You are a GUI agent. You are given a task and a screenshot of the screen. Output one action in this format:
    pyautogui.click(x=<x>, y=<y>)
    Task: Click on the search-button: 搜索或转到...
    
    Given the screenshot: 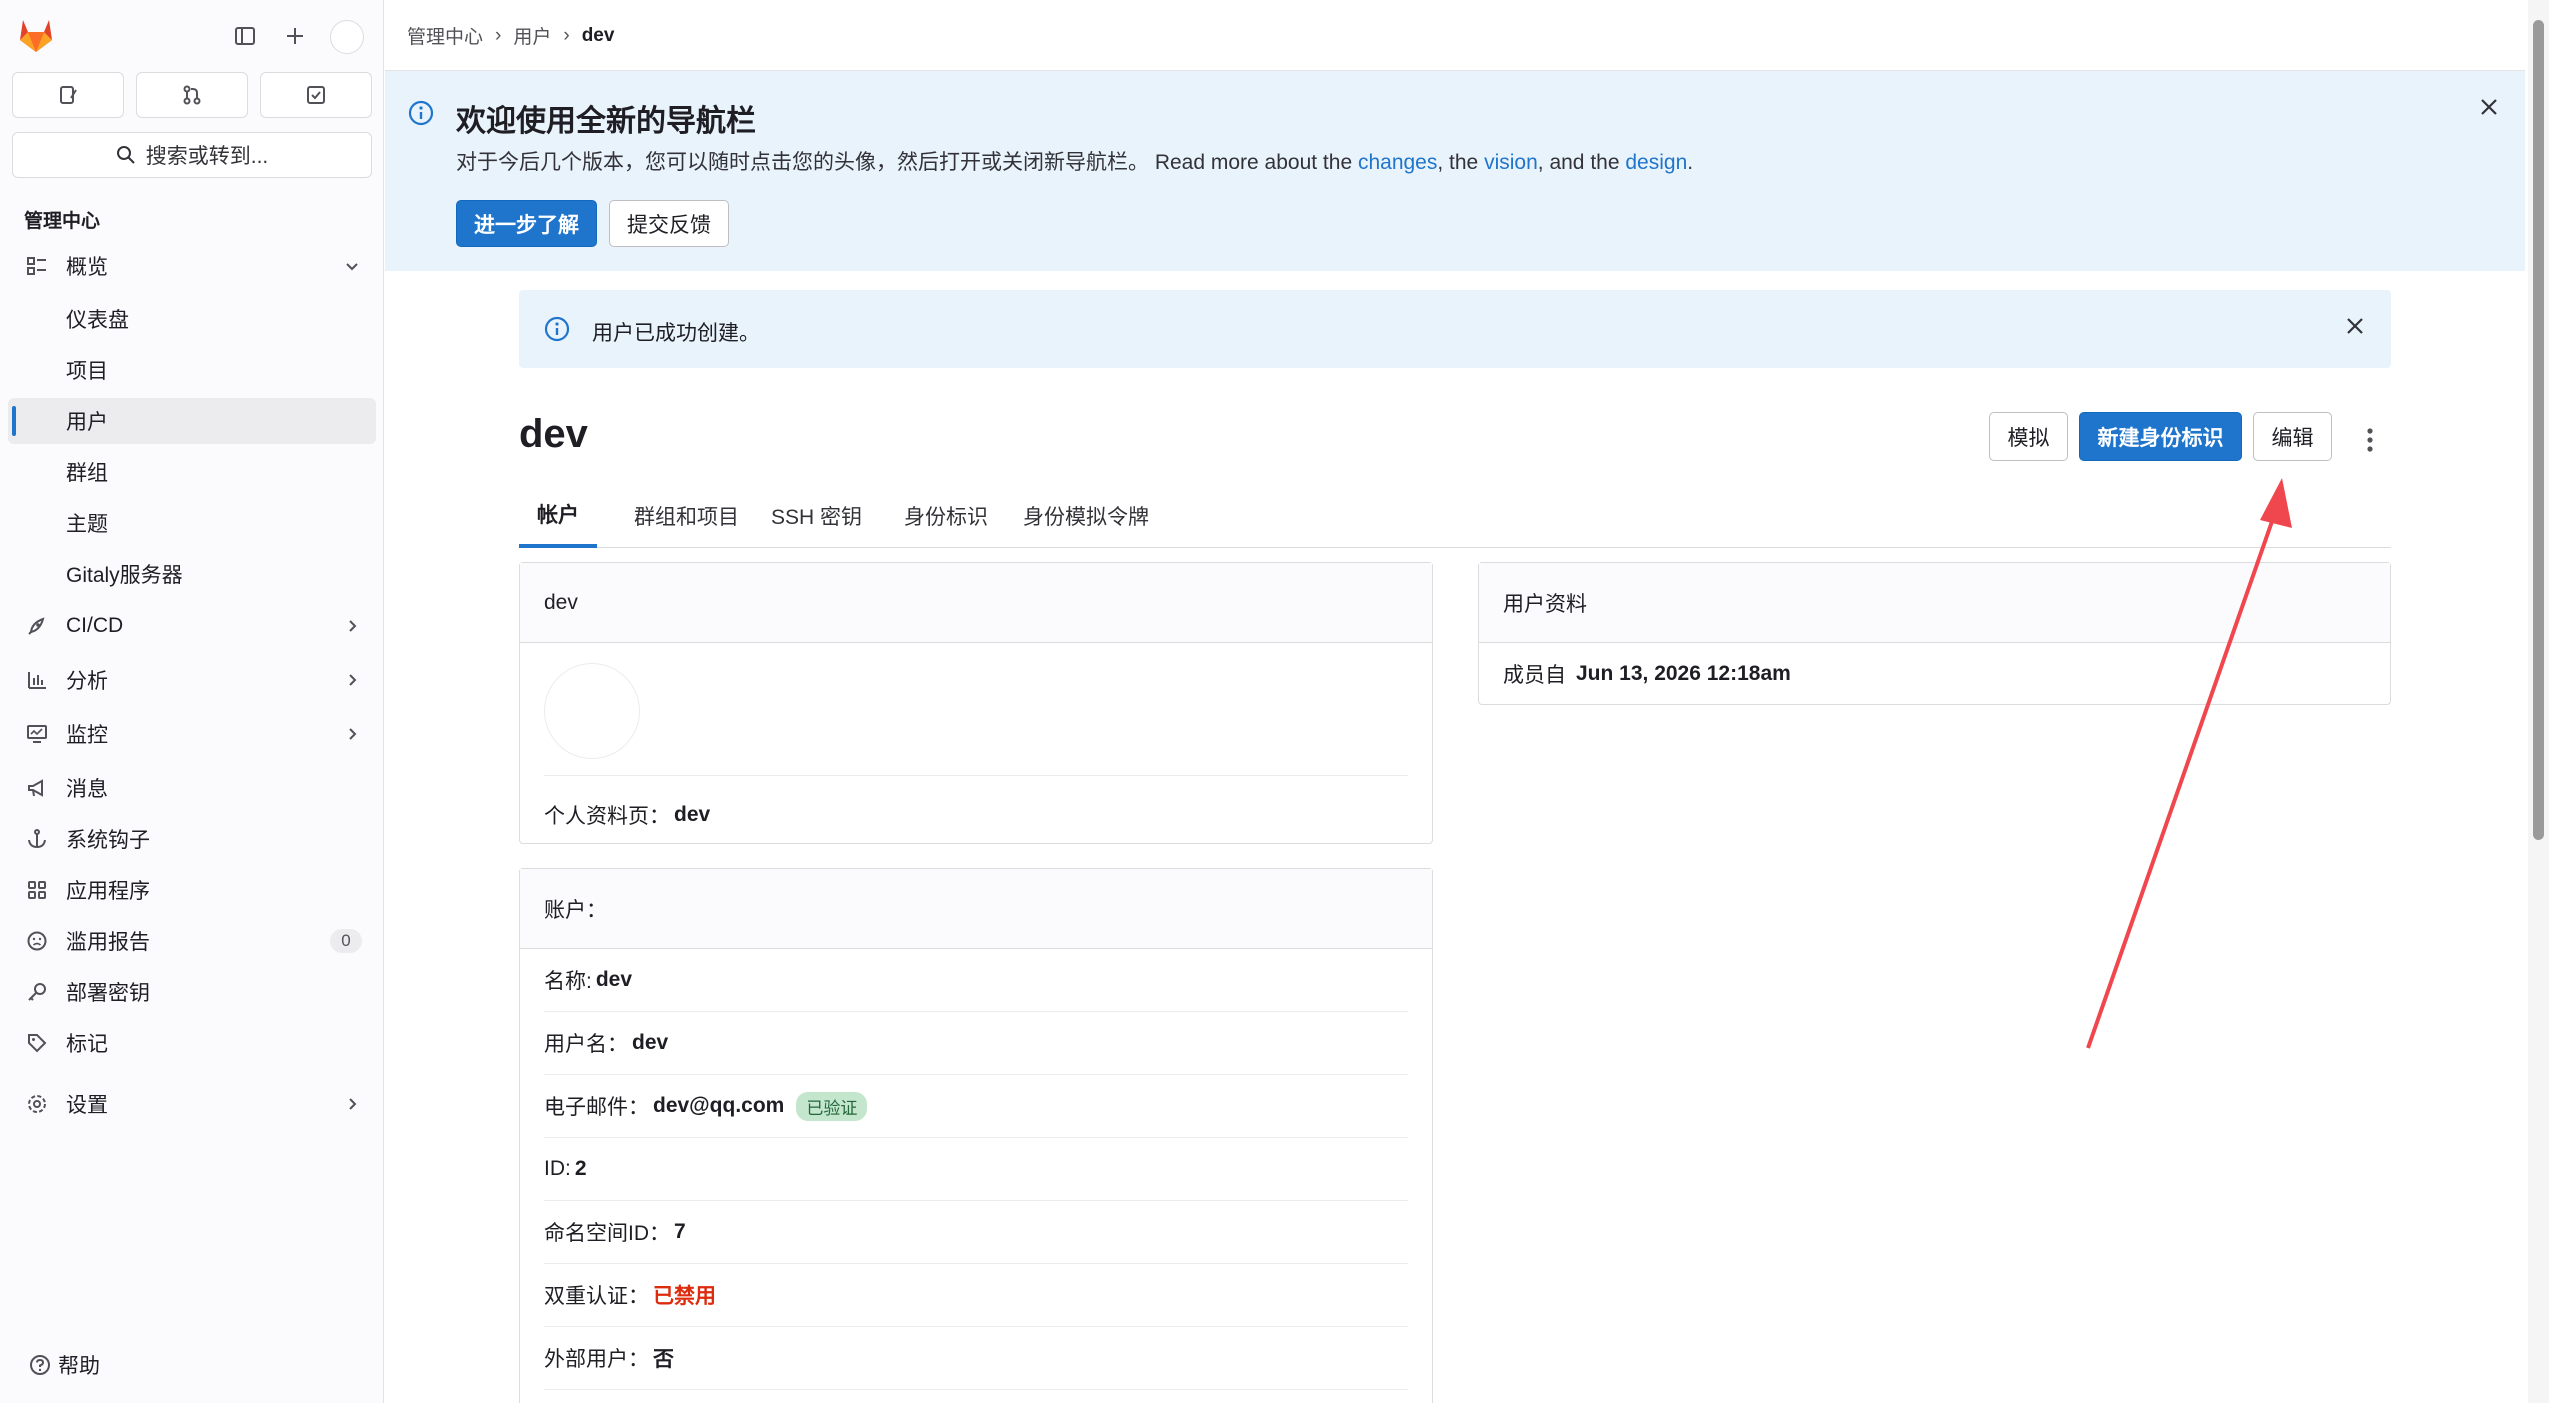 What is the action you would take?
    pyautogui.click(x=192, y=155)
    